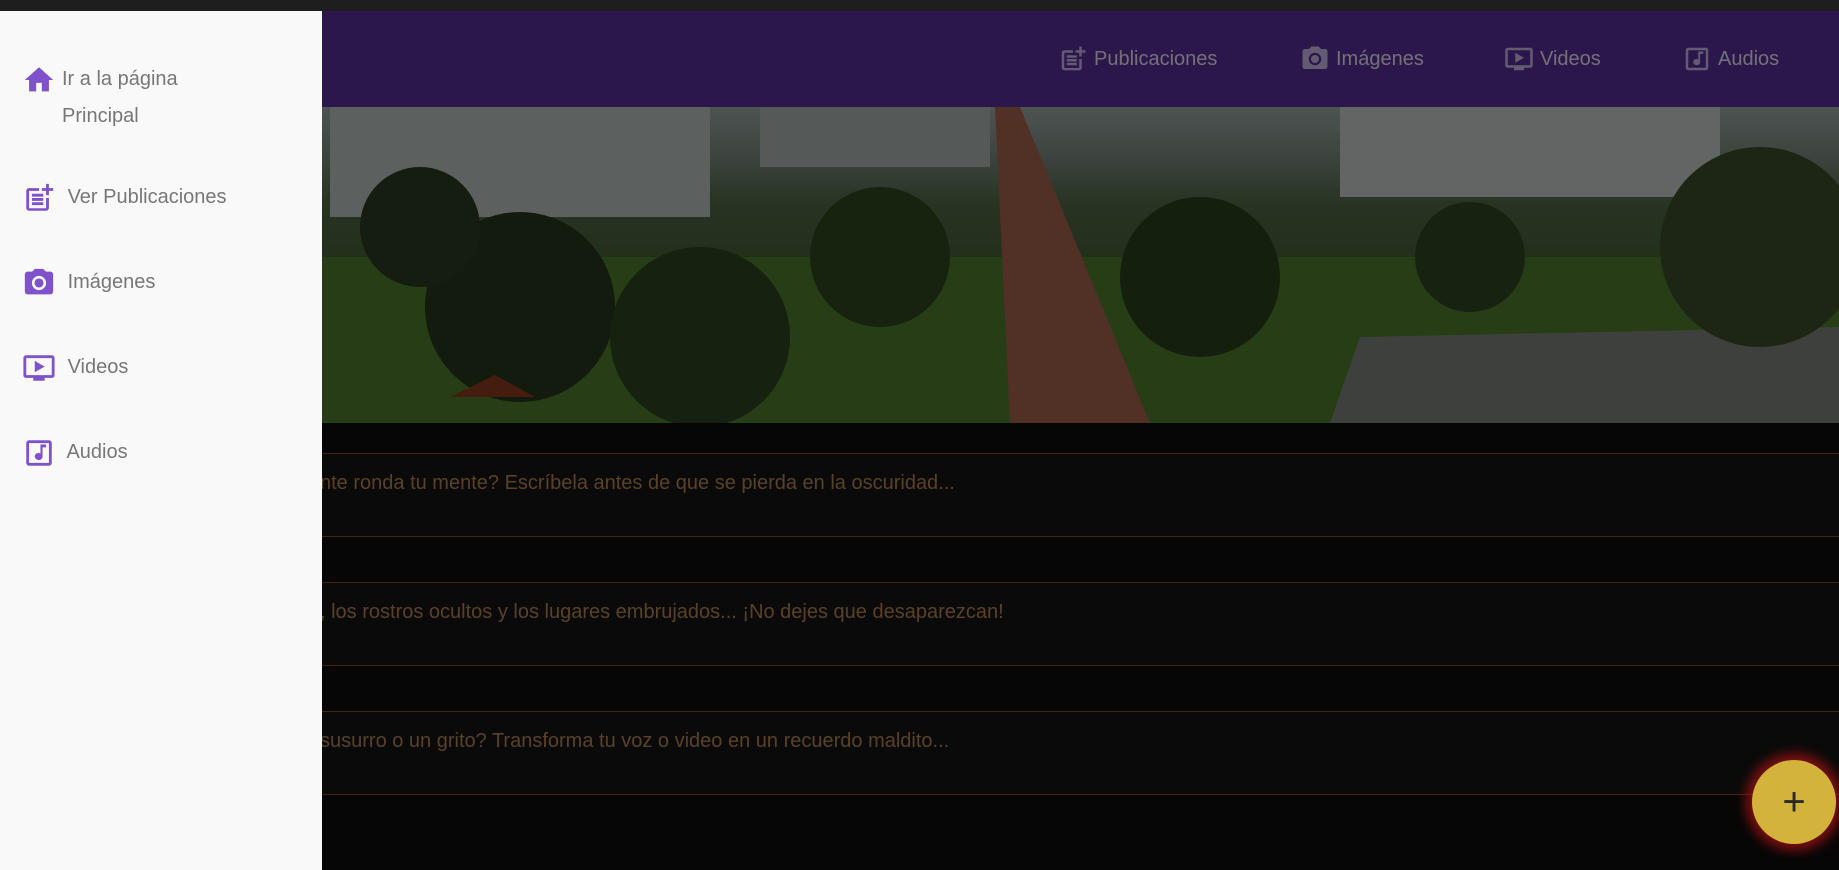 Image resolution: width=1839 pixels, height=870 pixels. Describe the element at coordinates (147, 197) in the screenshot. I see `drawer-item-label: Ver Publicaciones` at that location.